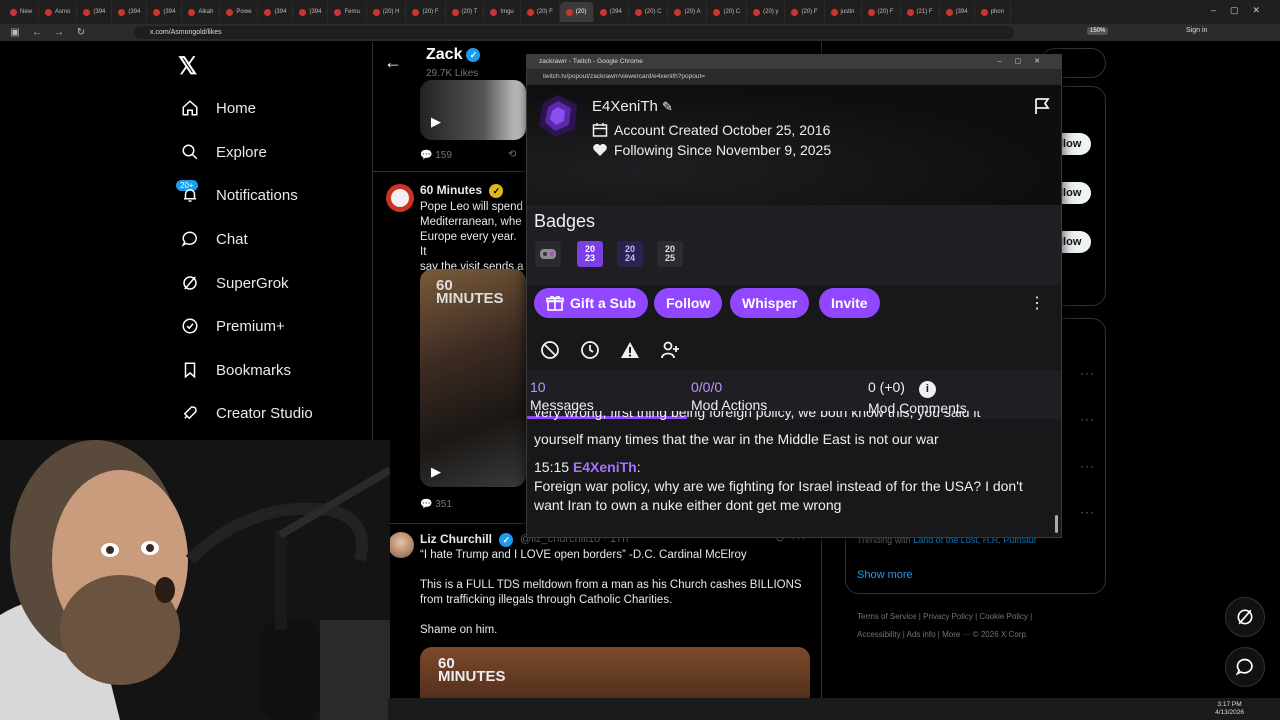 This screenshot has width=1280, height=720. What do you see at coordinates (1098, 31) in the screenshot?
I see `zoom-indicator: 150%` at bounding box center [1098, 31].